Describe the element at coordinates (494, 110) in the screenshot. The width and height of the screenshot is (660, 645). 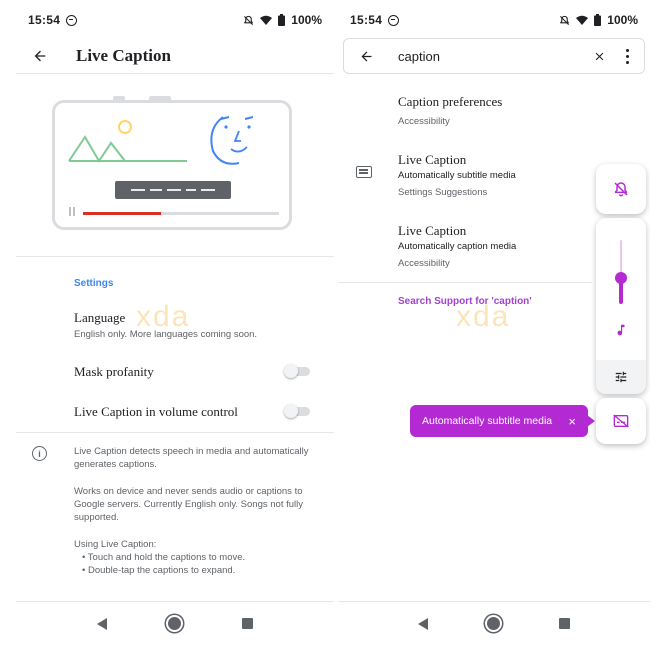
I see `search-result: Caption preferences Accessibility` at that location.